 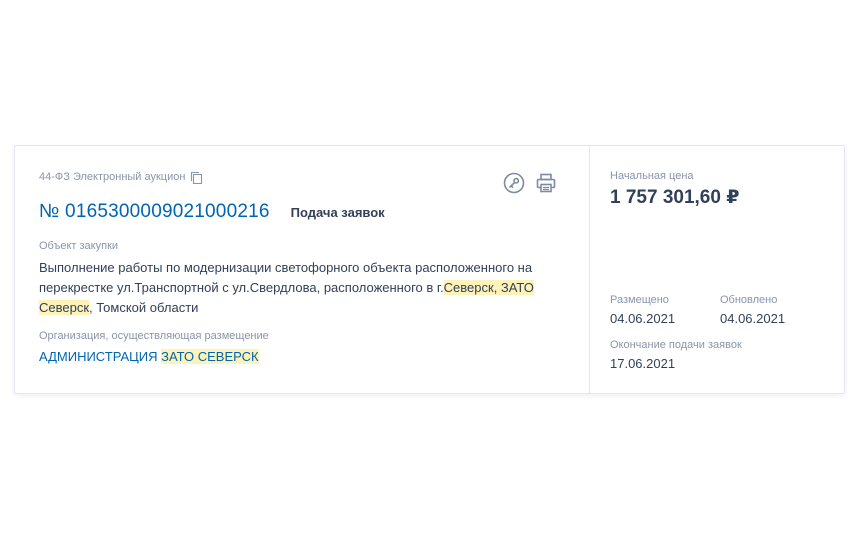 What do you see at coordinates (753, 318) in the screenshot?
I see `updated-value: 04.06.2021` at bounding box center [753, 318].